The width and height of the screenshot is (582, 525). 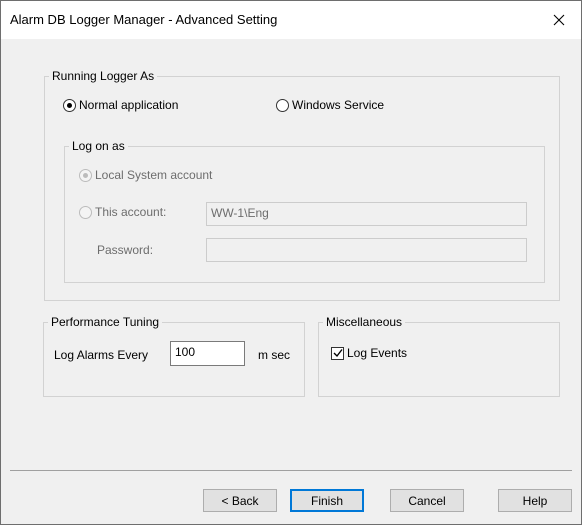 I want to click on finish-button: Finish, so click(x=327, y=500).